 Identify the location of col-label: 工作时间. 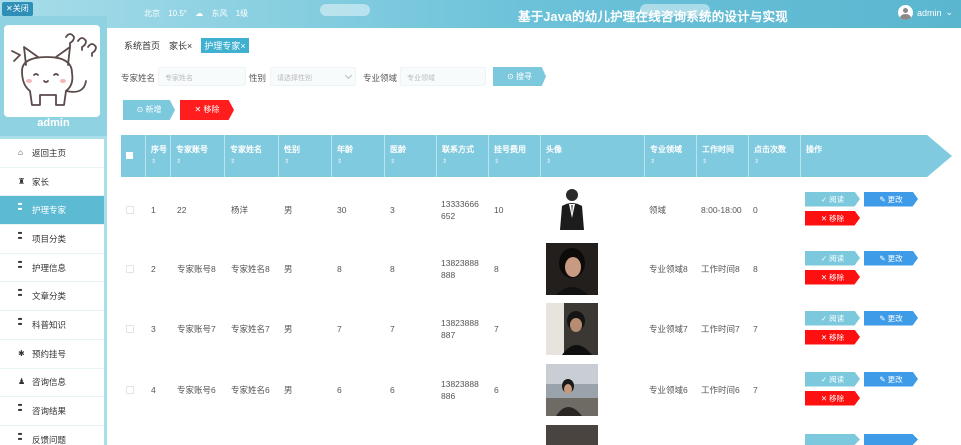
(718, 149).